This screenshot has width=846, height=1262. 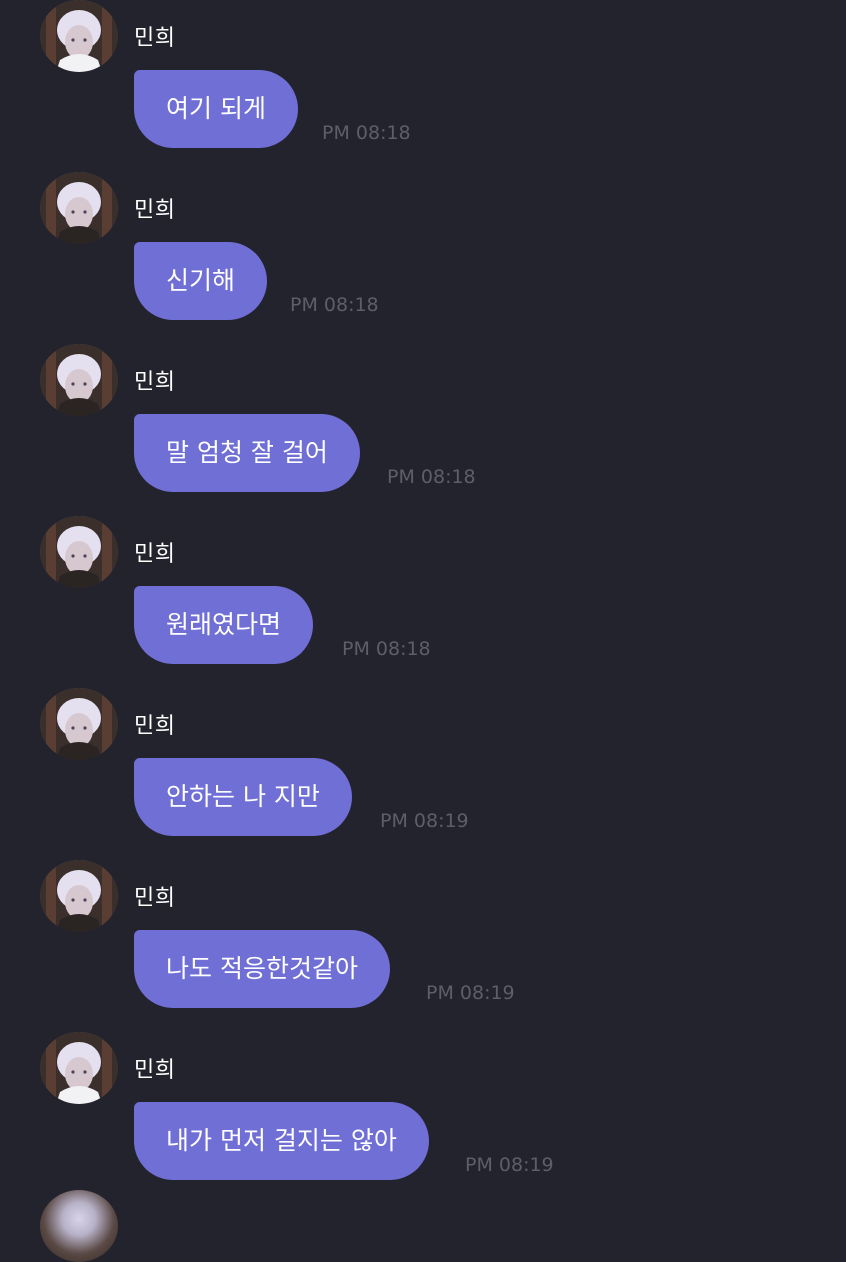 I want to click on chat-message: 민희 여기 되게 PM 08:18, so click(x=423, y=86).